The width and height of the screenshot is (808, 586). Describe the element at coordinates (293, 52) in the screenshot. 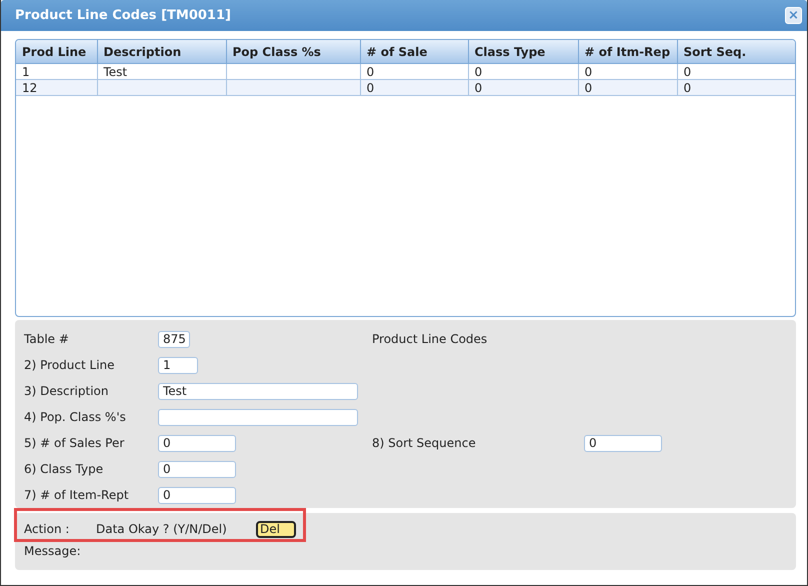

I see `column-header: Pop Class %s` at that location.